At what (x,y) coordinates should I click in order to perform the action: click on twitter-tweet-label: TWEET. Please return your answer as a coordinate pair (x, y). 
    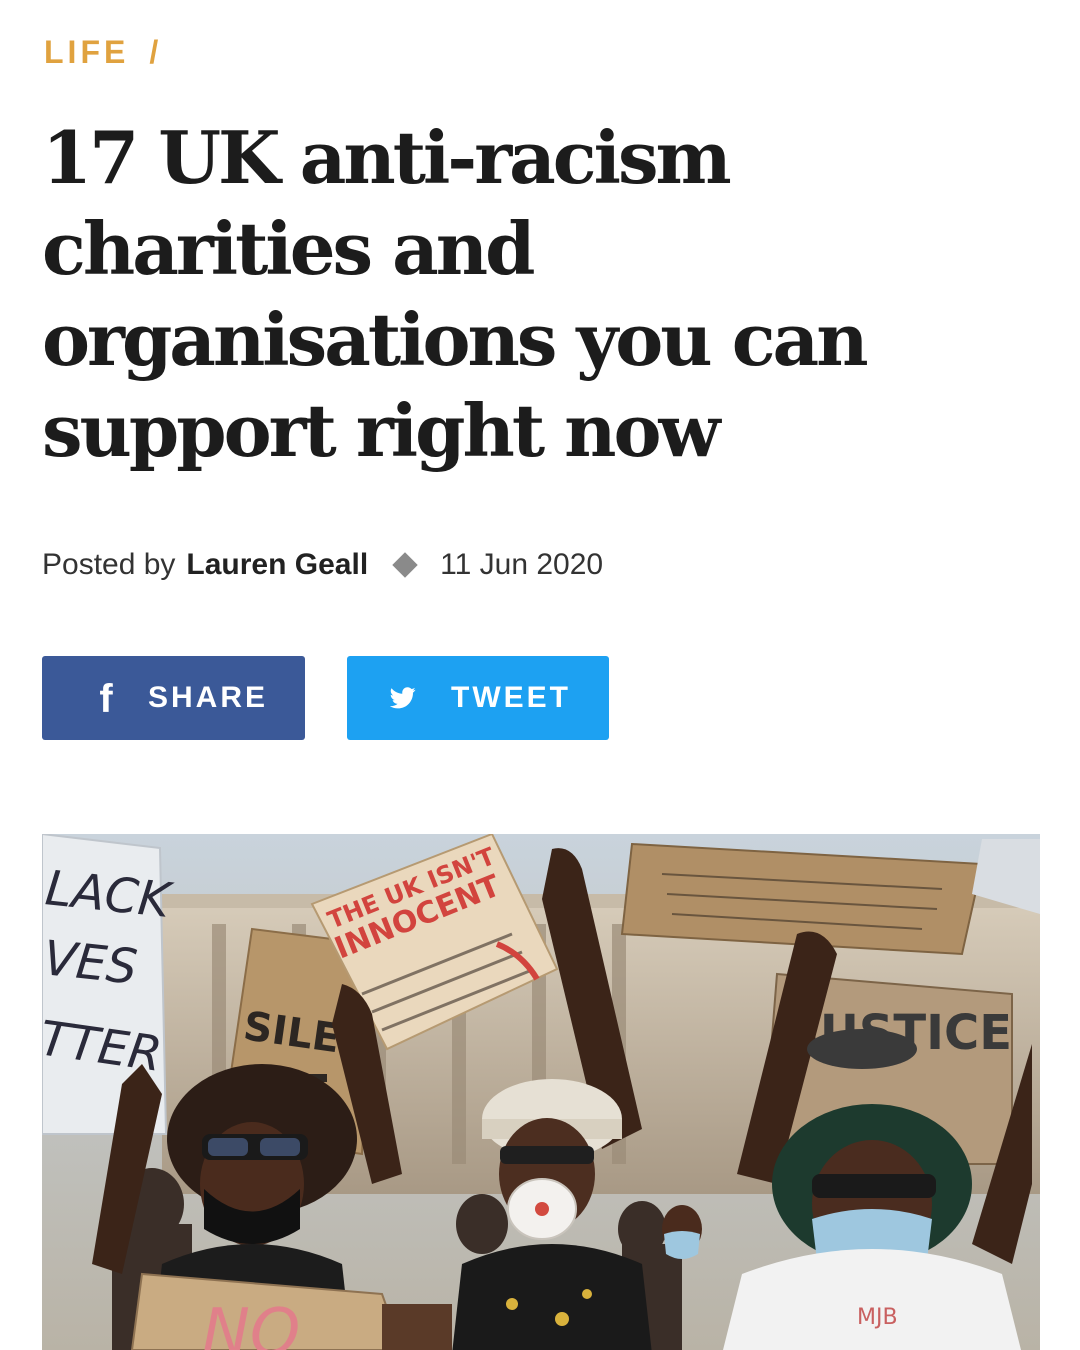
    Looking at the image, I should click on (511, 697).